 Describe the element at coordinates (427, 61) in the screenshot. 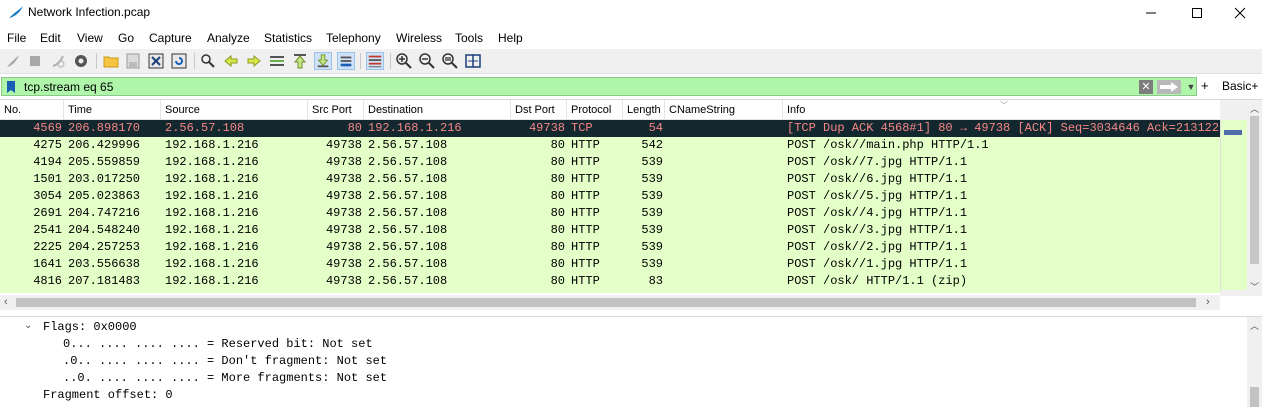

I see `zoom-out-icon` at that location.